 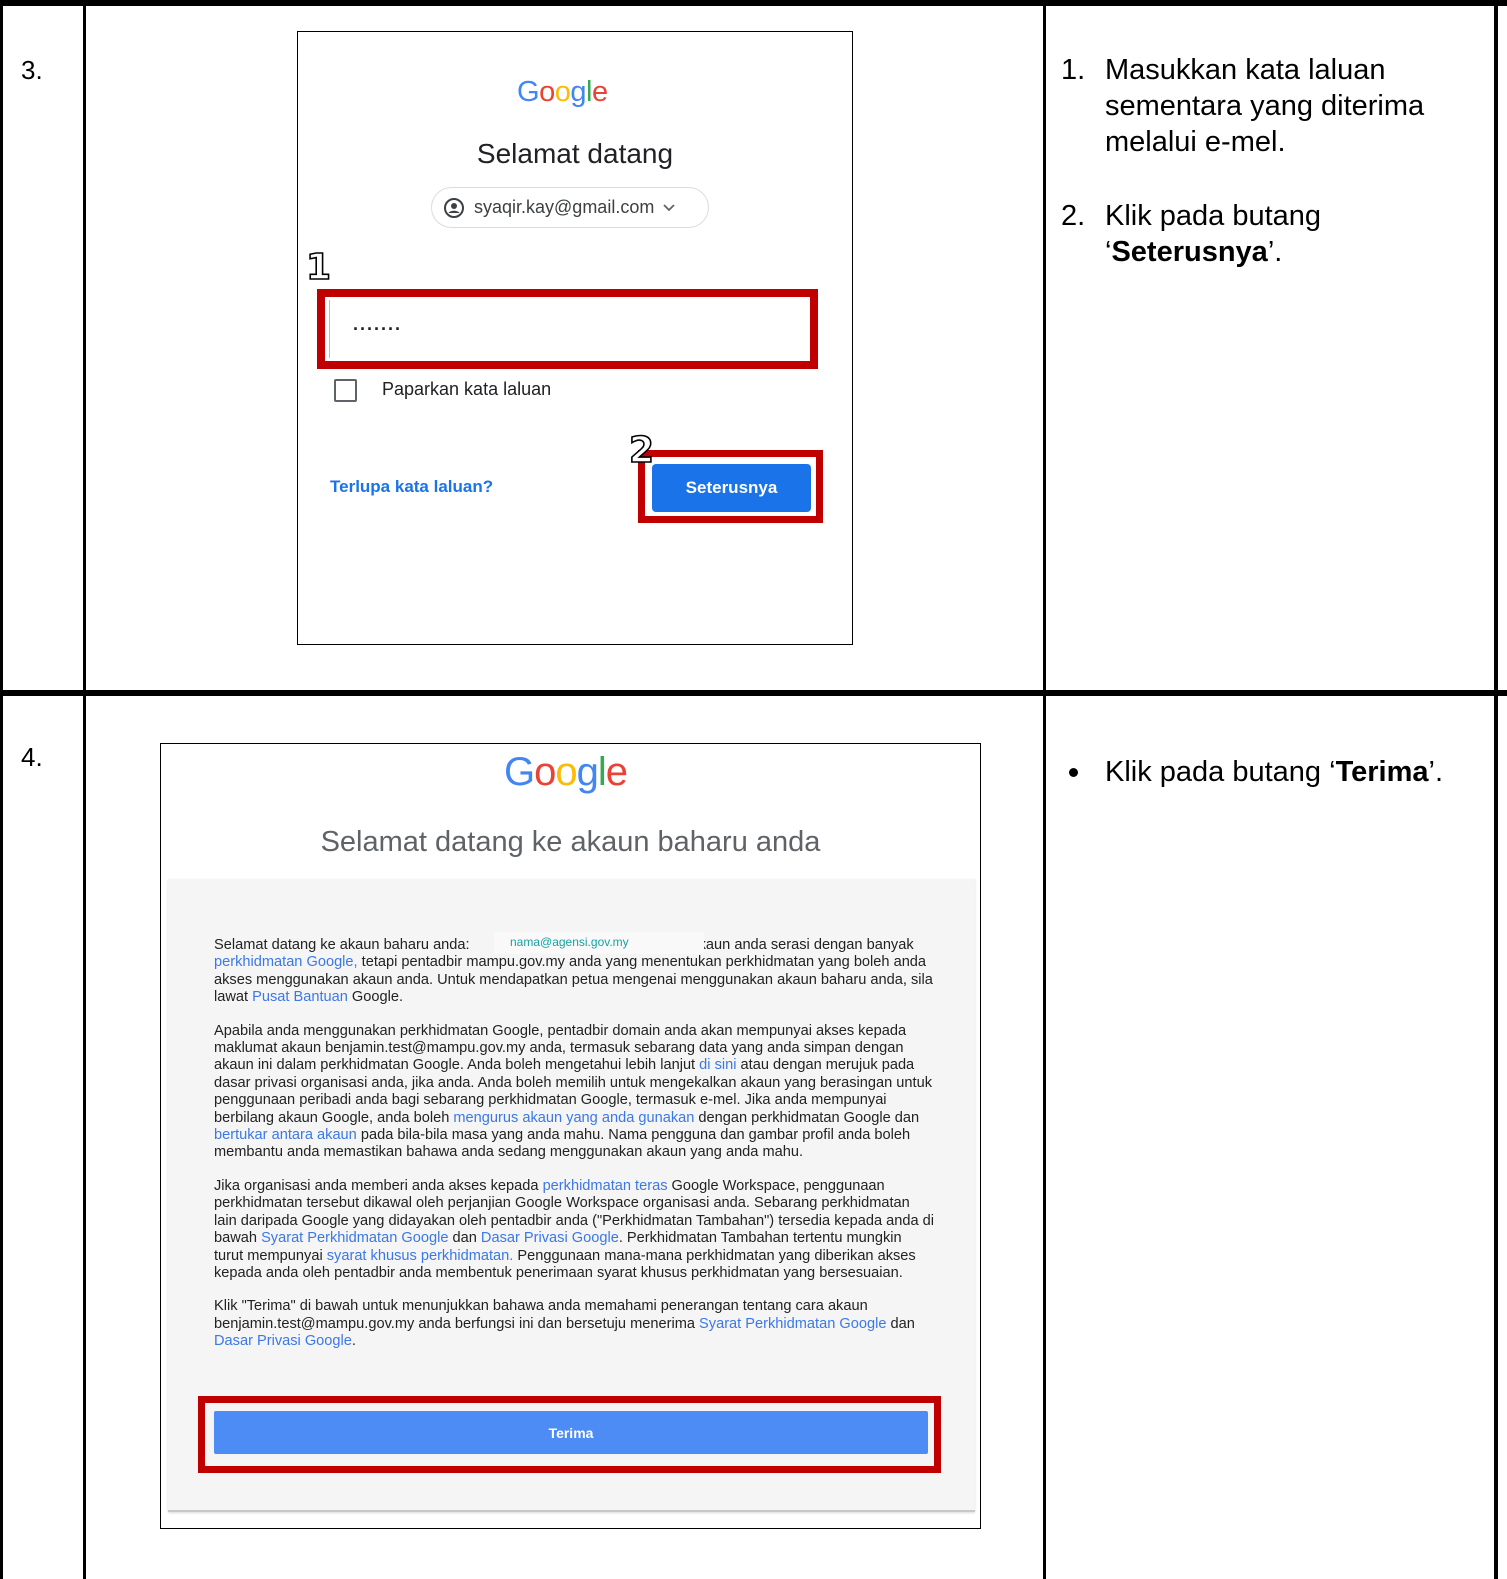 I want to click on link-core-services: perkhidmatan teras, so click(x=605, y=1186).